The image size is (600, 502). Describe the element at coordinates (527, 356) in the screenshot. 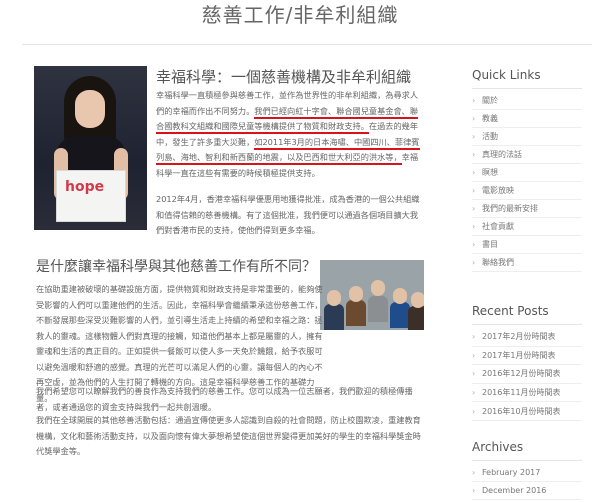

I see `recent-post-item: › 2017年1月份時間表` at that location.